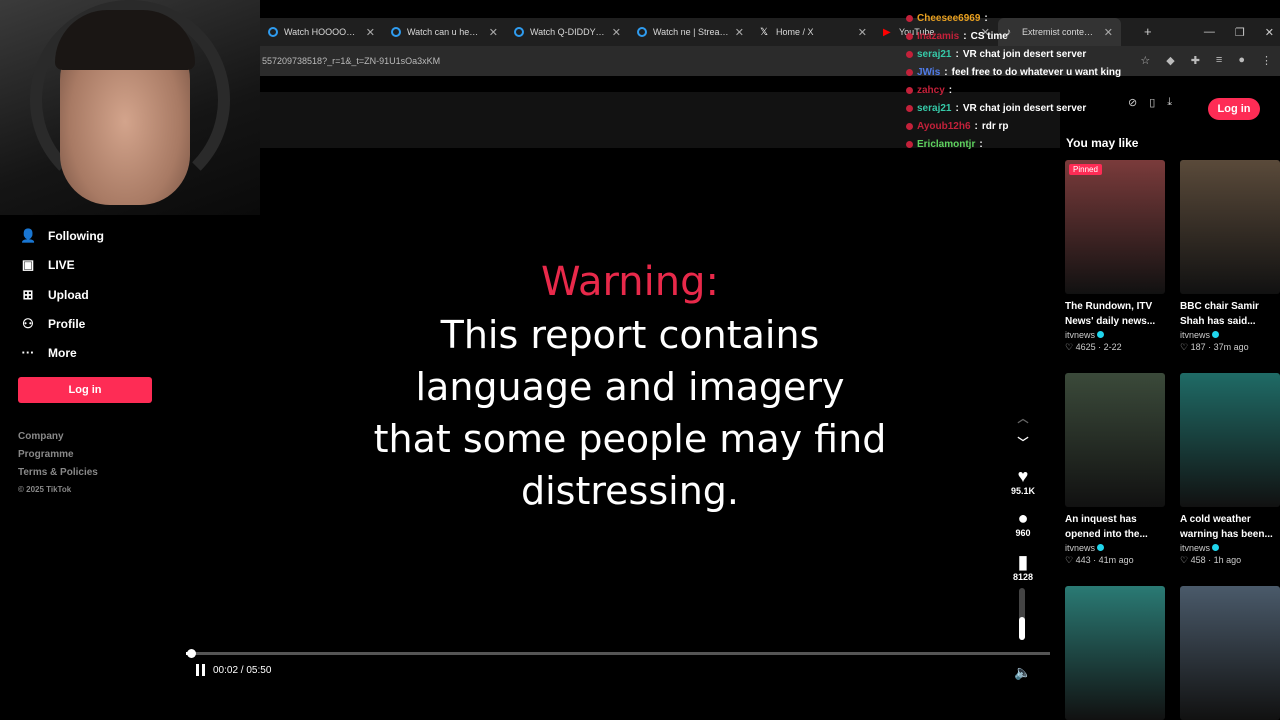 Image resolution: width=1280 pixels, height=720 pixels. Describe the element at coordinates (1022, 628) in the screenshot. I see `volume-level` at that location.